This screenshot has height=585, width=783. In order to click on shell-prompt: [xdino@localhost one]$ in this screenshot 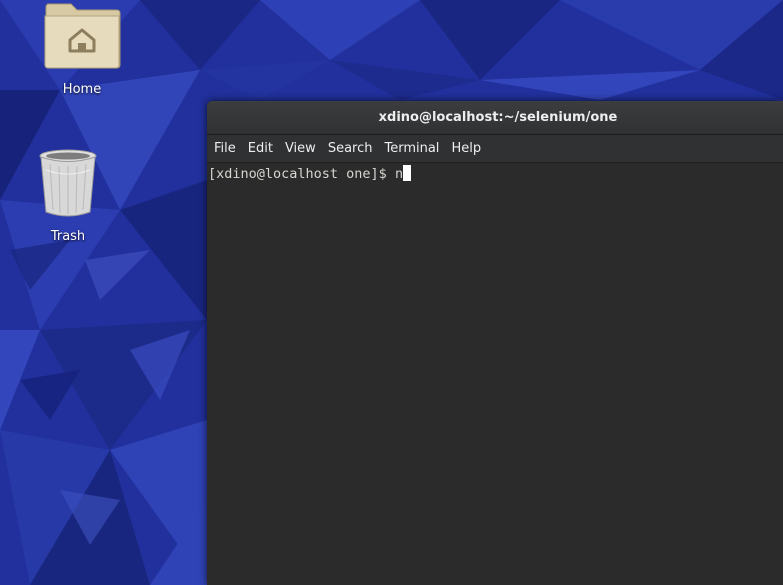, I will do `click(301, 174)`.